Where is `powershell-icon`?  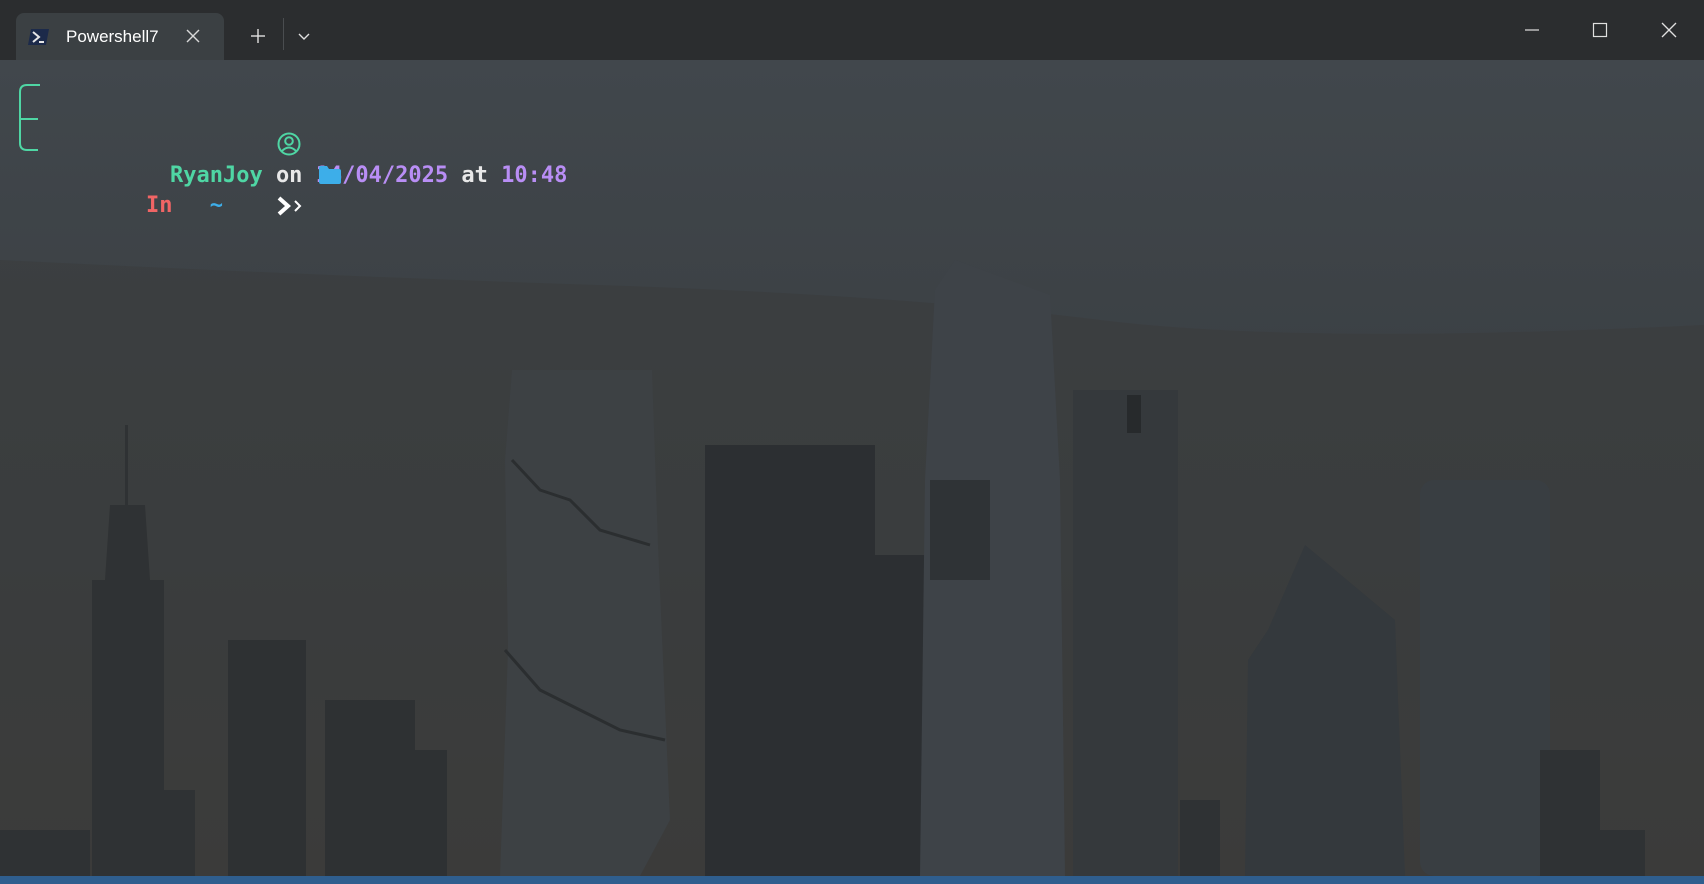
powershell-icon is located at coordinates (39, 37).